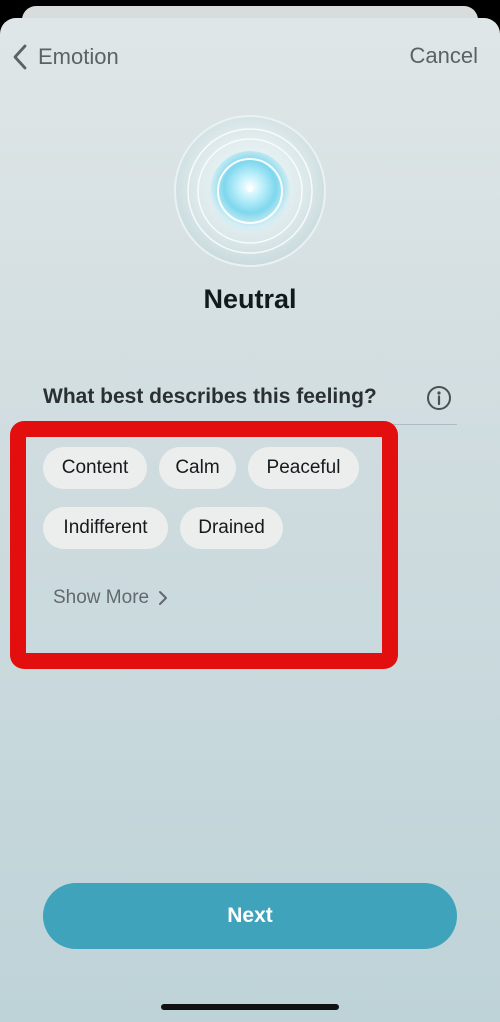 The image size is (500, 1022). I want to click on back-button: Emotion, so click(64, 57).